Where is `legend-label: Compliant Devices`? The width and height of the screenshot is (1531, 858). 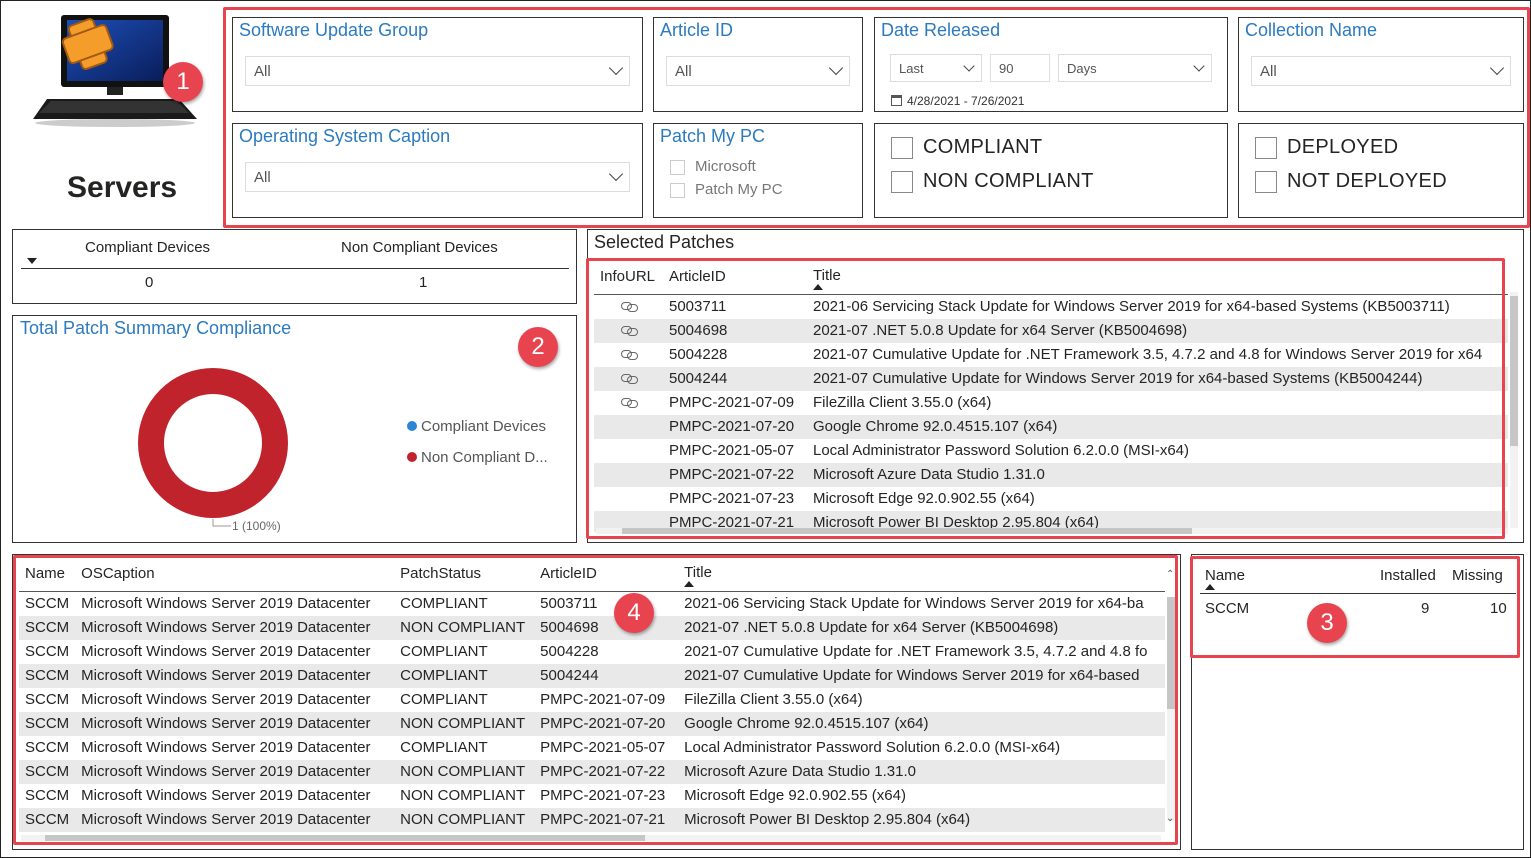
legend-label: Compliant Devices is located at coordinates (484, 426).